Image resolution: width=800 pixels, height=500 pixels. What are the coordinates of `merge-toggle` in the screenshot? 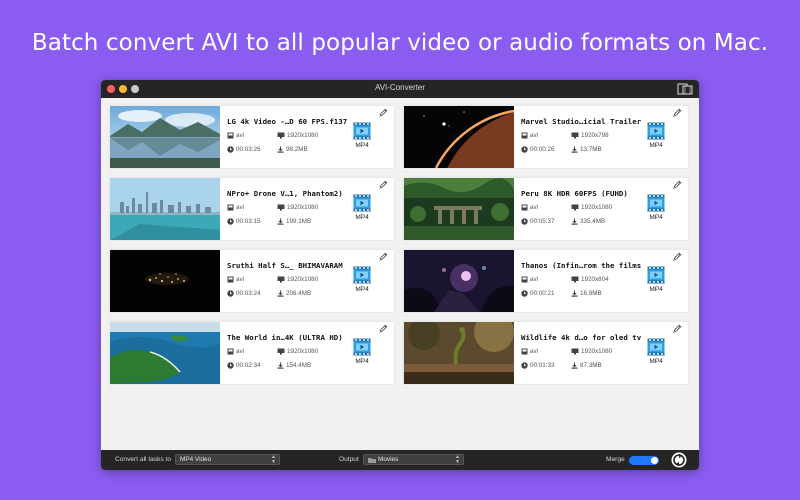 It's located at (644, 460).